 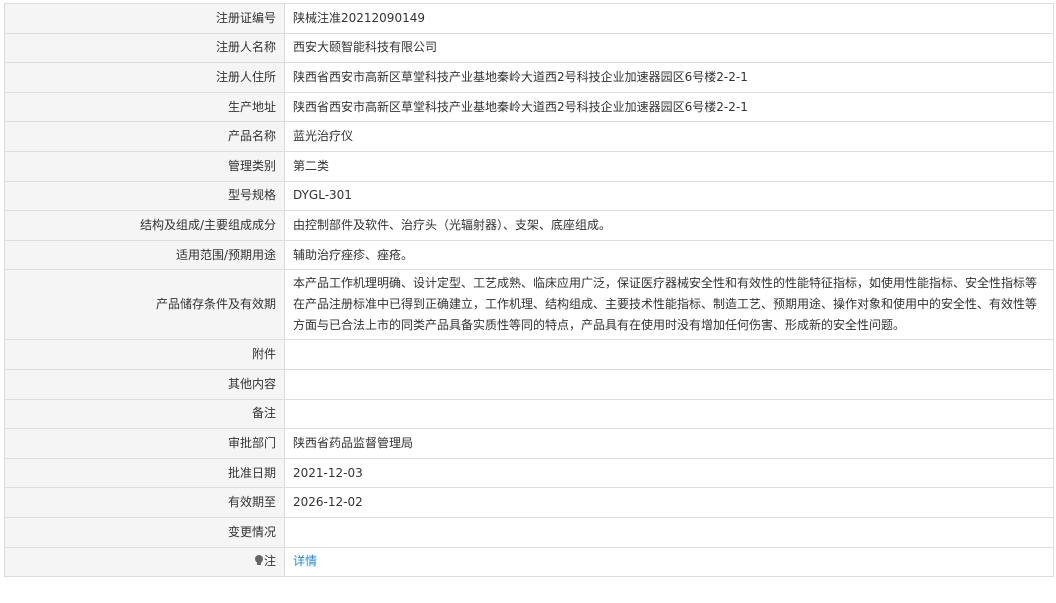 I want to click on table-row-approval-department: 审批部门 陕西省药品监督管理局, so click(x=529, y=443).